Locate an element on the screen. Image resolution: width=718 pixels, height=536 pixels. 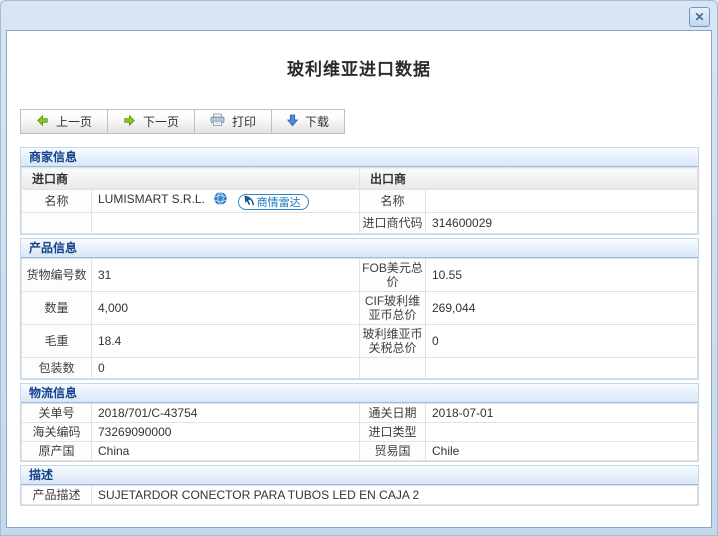
radar-badge-button: 商情雷达 is located at coordinates (273, 202).